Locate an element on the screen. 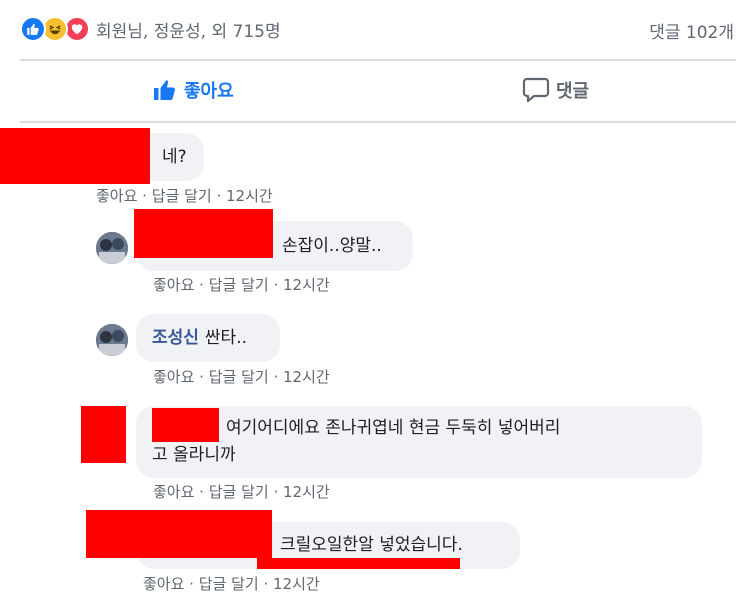 This screenshot has height=606, width=754. like-button-label: 좋아요 is located at coordinates (209, 91).